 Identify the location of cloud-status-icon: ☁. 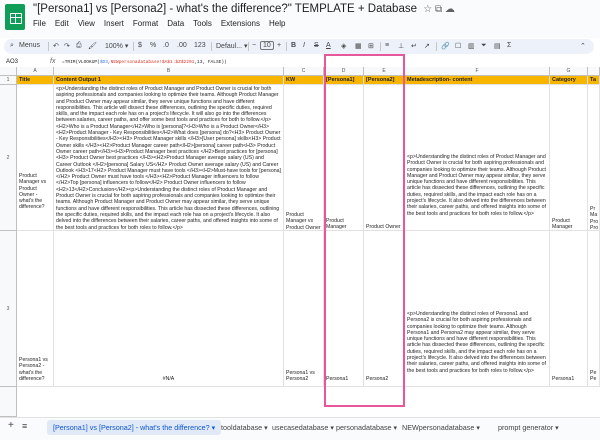
(450, 9).